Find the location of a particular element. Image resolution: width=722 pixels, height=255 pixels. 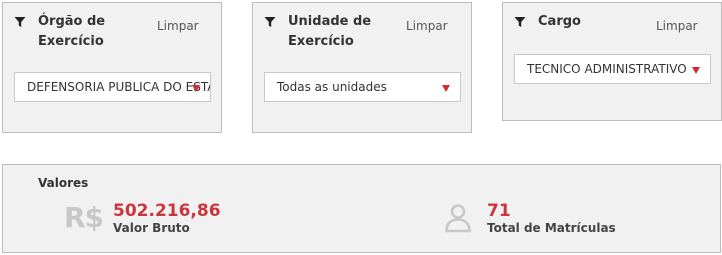

filter-title-orgao: Órgão de Exercício is located at coordinates (59, 32).